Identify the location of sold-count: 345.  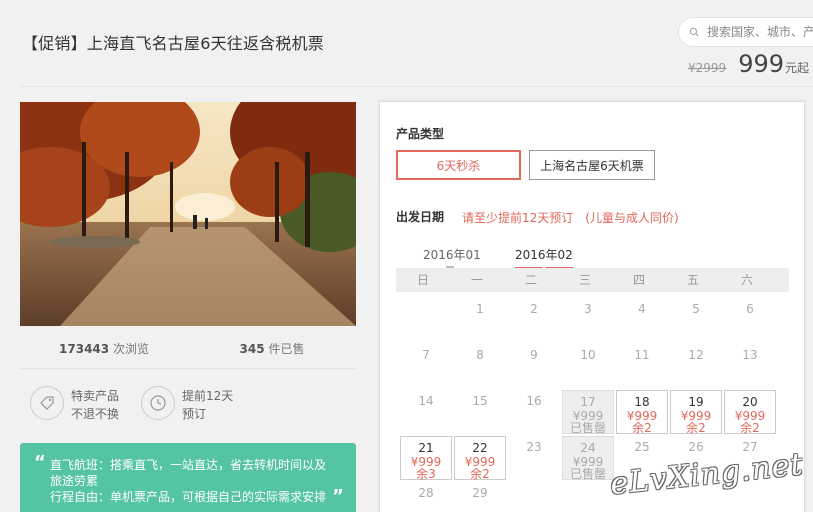
(252, 349).